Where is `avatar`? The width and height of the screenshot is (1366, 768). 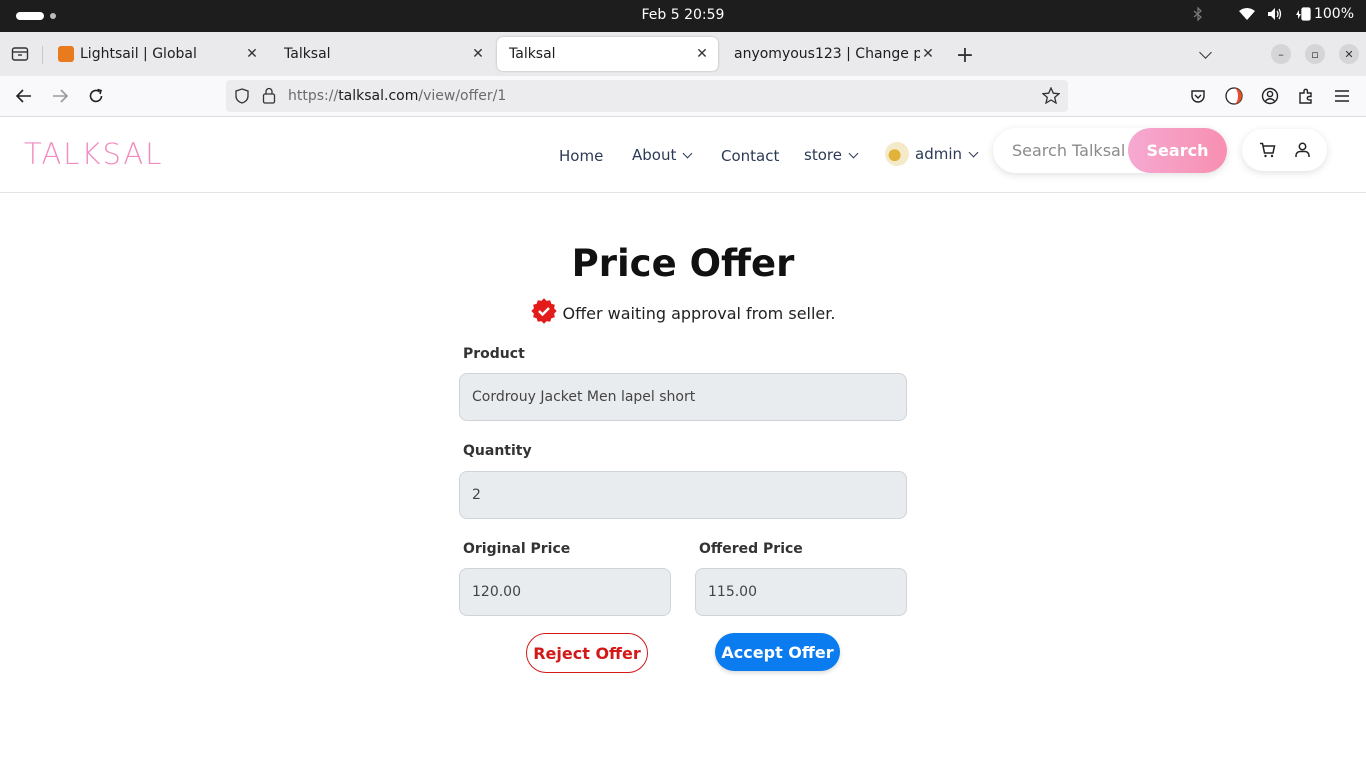 avatar is located at coordinates (897, 154).